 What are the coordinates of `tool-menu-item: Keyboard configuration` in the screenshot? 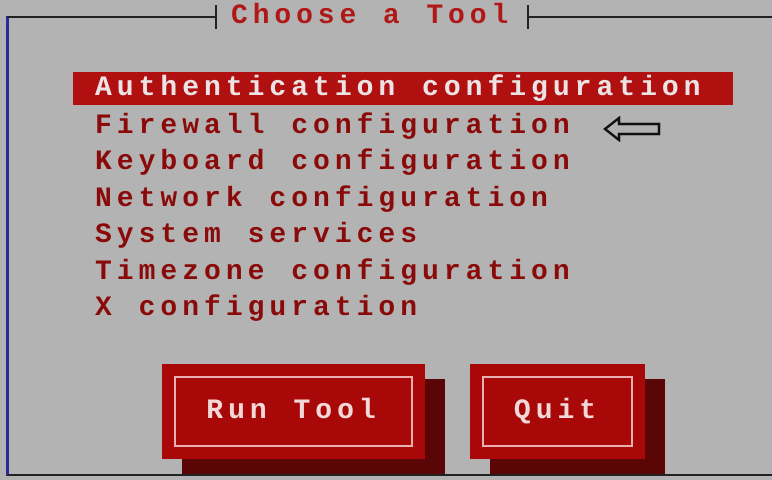 It's located at (403, 163).